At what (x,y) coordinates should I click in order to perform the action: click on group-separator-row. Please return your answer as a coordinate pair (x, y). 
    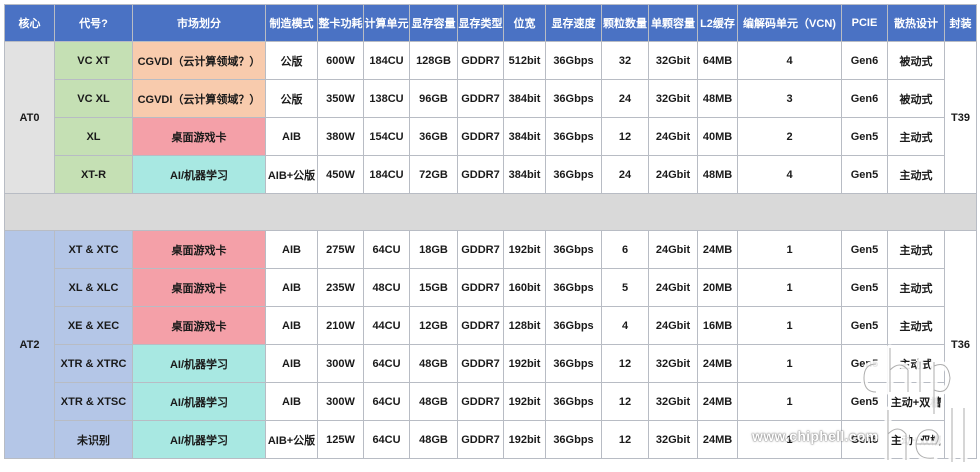
    Looking at the image, I should click on (490, 212).